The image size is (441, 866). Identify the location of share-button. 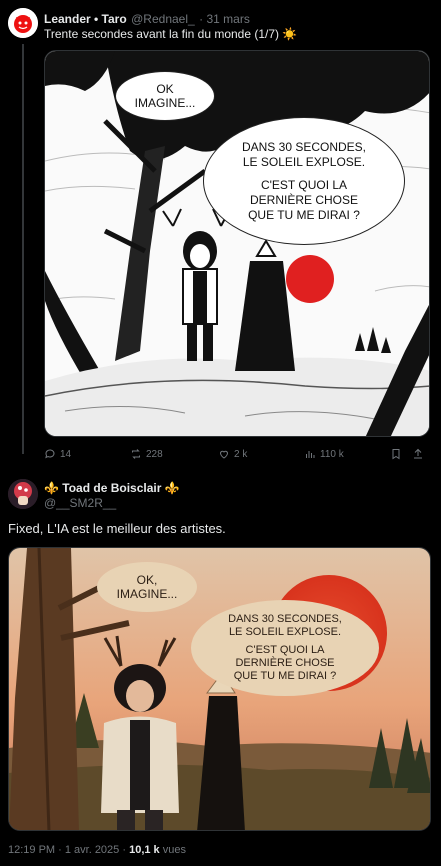
(419, 454).